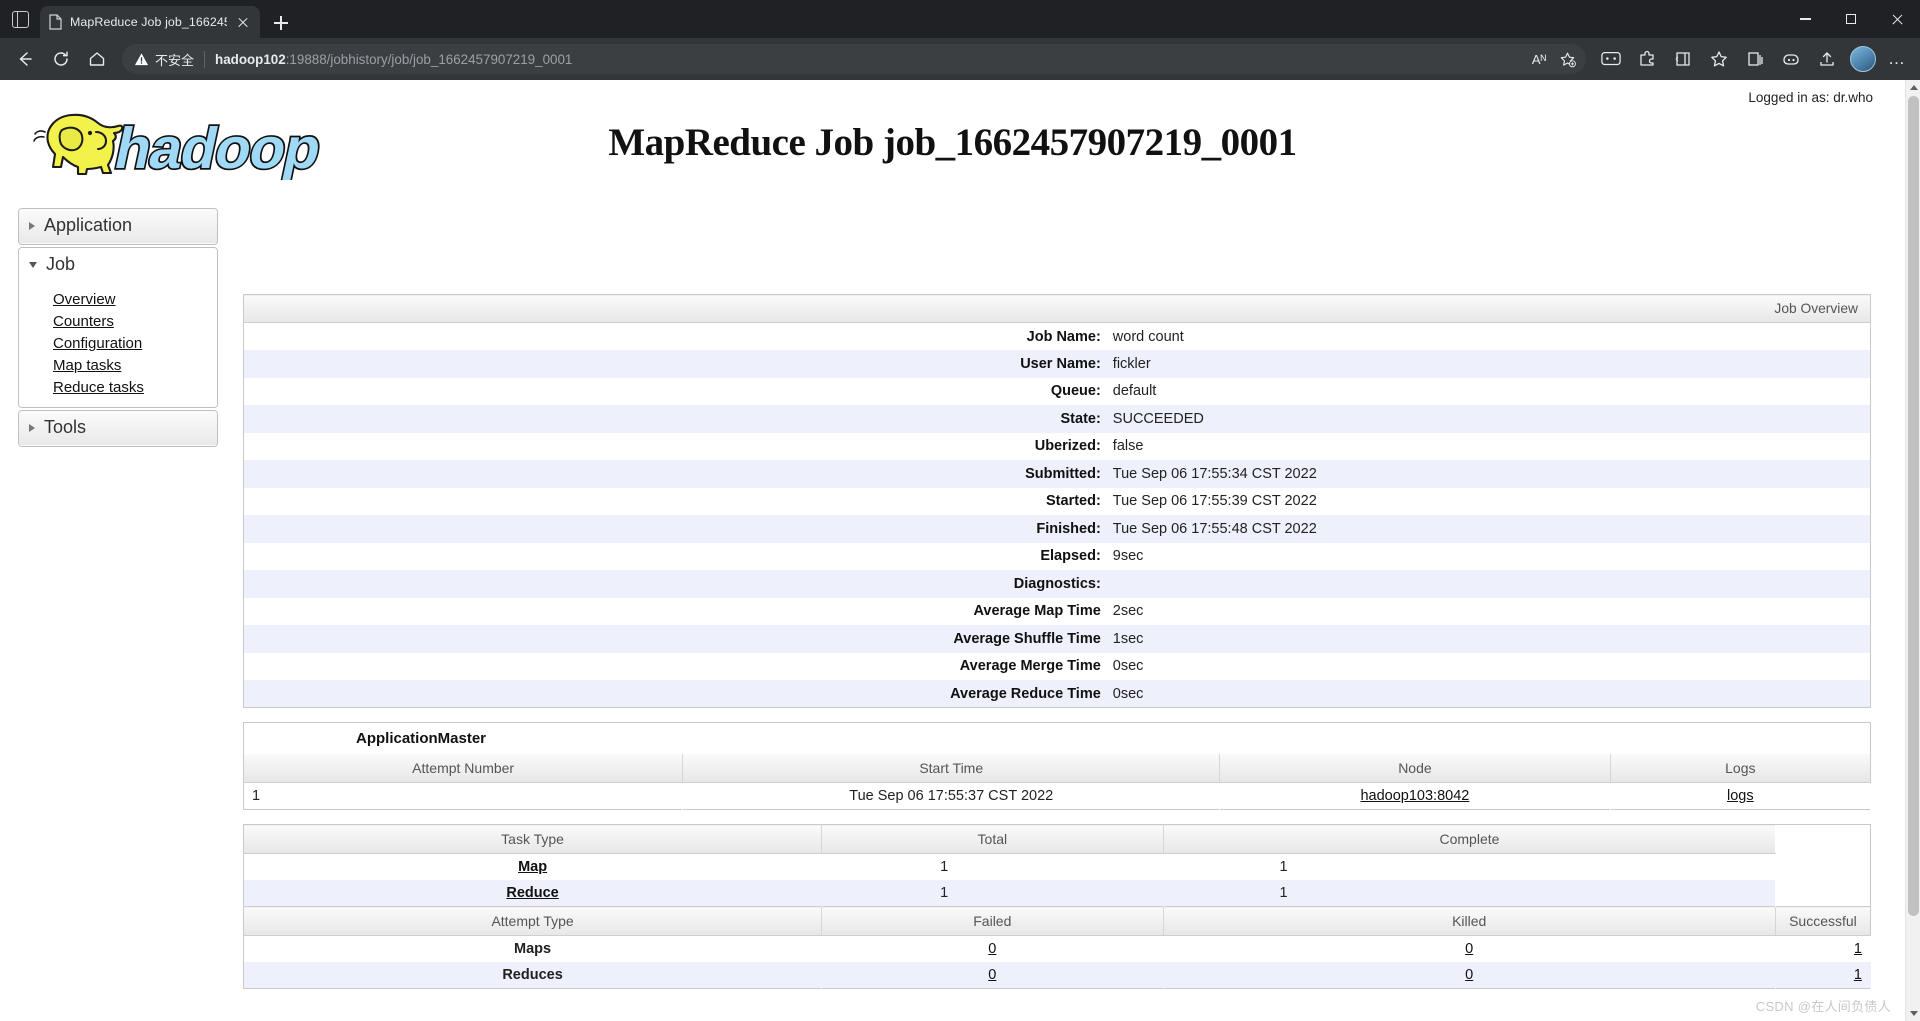 The image size is (1920, 1021). What do you see at coordinates (1057, 419) in the screenshot?
I see `table-row: State: SUCCEEDED` at bounding box center [1057, 419].